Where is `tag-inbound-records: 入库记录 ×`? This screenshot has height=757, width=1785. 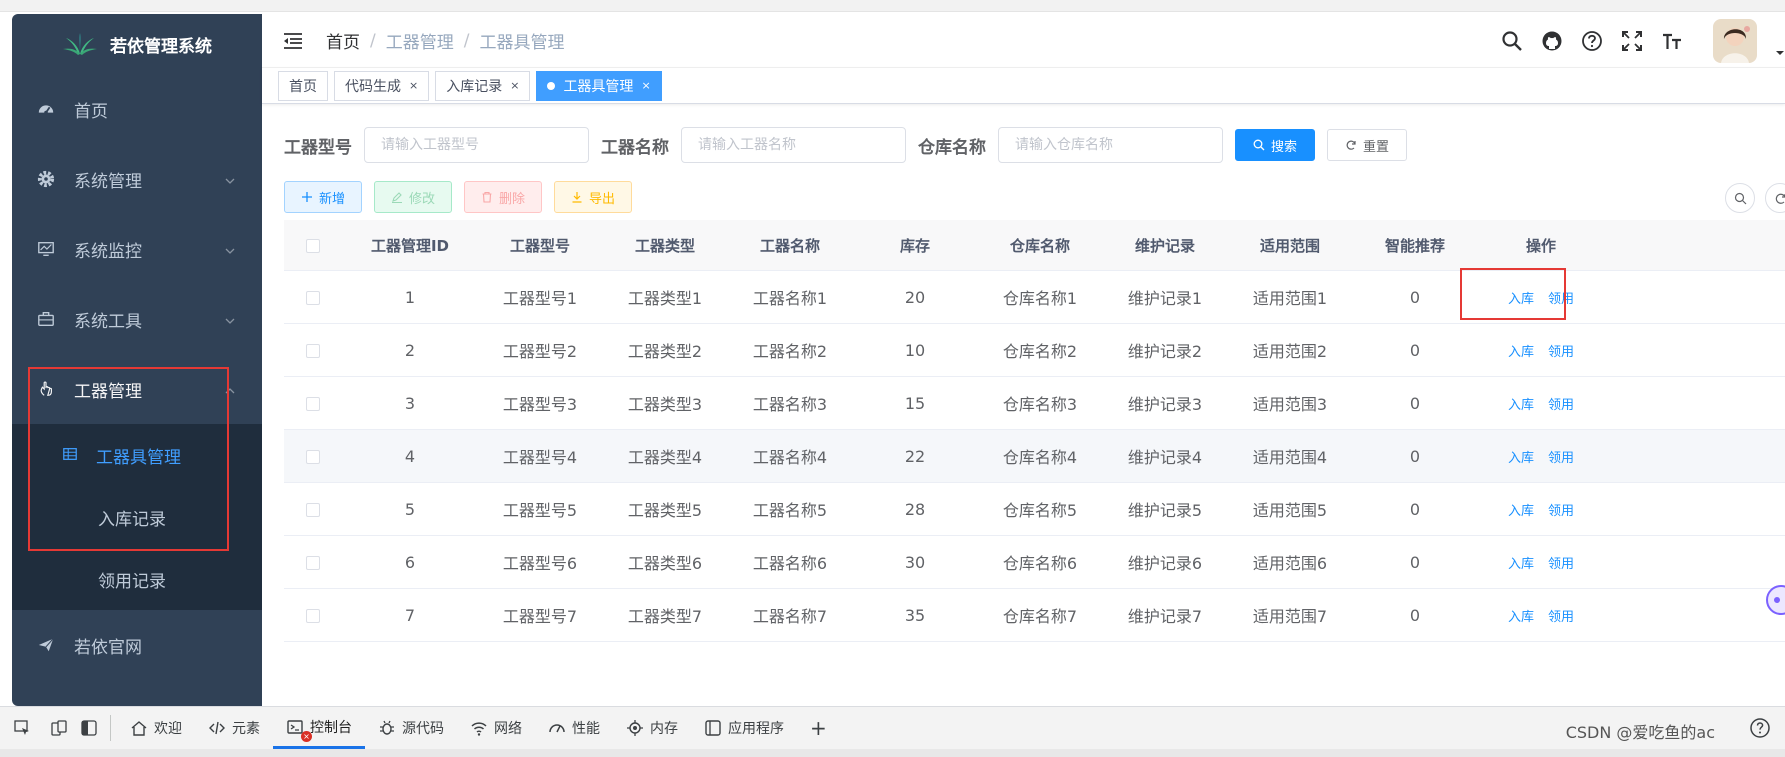 tag-inbound-records: 入库记录 × is located at coordinates (482, 86).